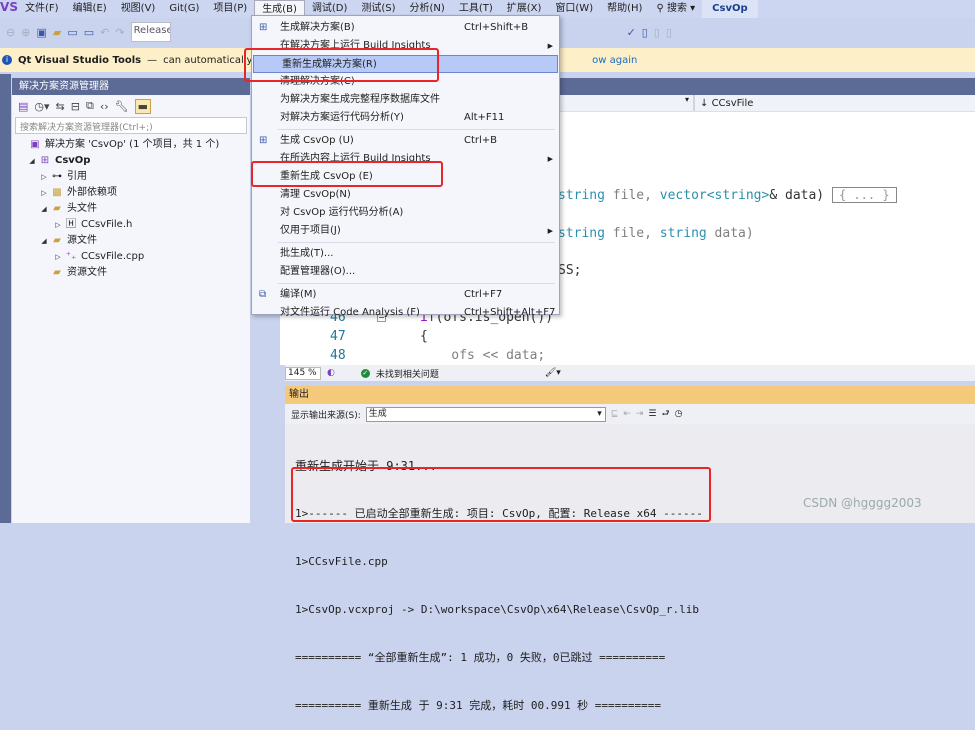 This screenshot has width=975, height=730. What do you see at coordinates (71, 256) in the screenshot?
I see `cpp-file-icon: ⁺₊` at bounding box center [71, 256].